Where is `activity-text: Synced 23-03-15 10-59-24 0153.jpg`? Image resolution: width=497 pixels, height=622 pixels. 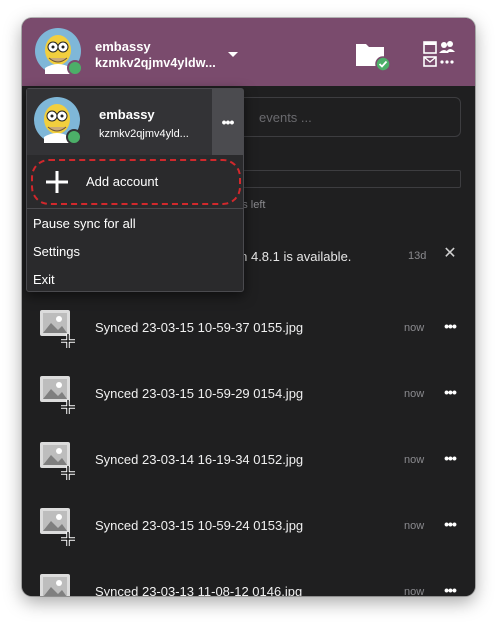
activity-text: Synced 23-03-15 10-59-24 0153.jpg is located at coordinates (199, 525).